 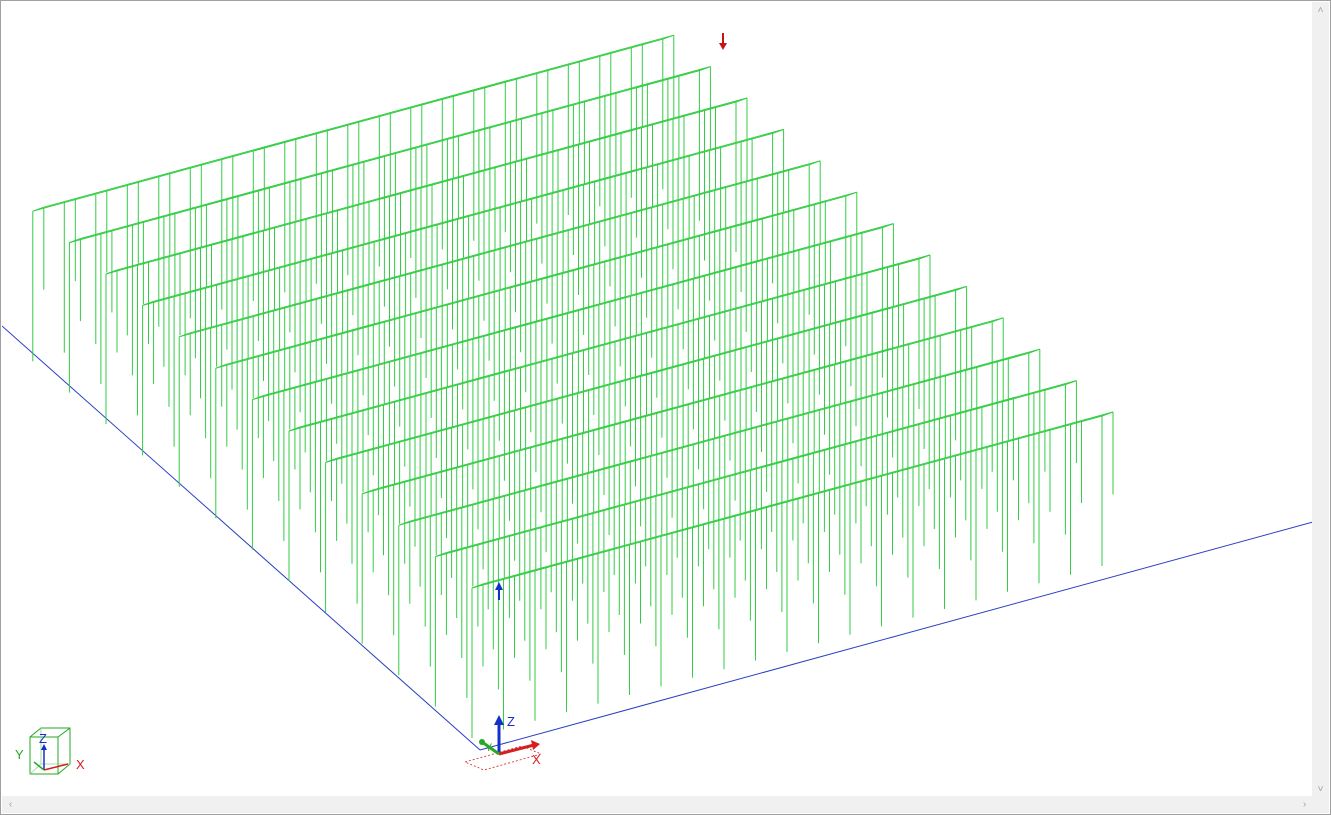 I want to click on scroll-up-icon: ˄, so click(x=1320, y=10).